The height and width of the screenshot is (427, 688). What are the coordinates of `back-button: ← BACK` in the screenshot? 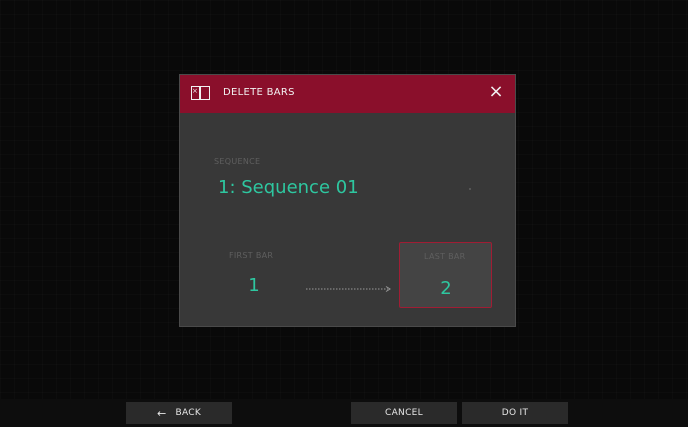 It's located at (179, 413).